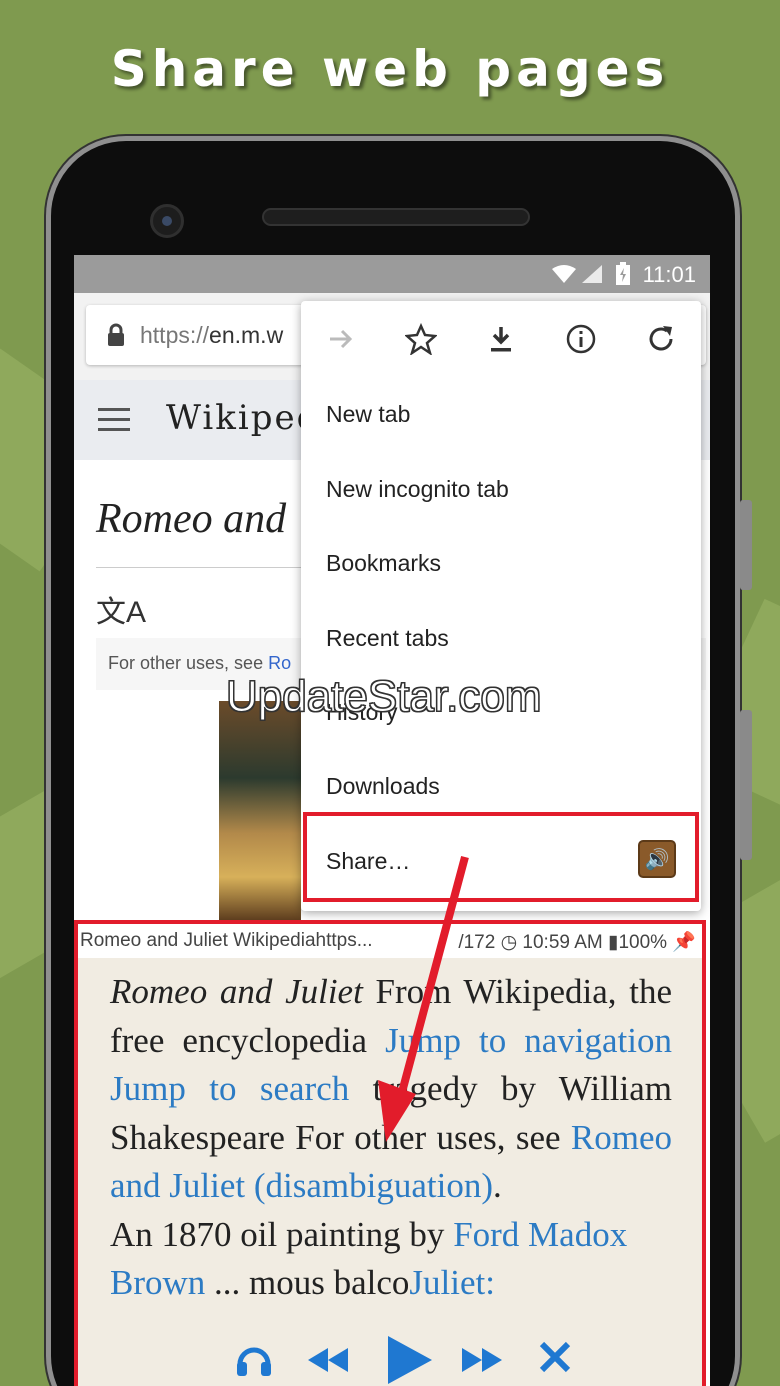 The width and height of the screenshot is (780, 1386). What do you see at coordinates (452, 1282) in the screenshot?
I see `reader-link-juliet: Juliet:` at bounding box center [452, 1282].